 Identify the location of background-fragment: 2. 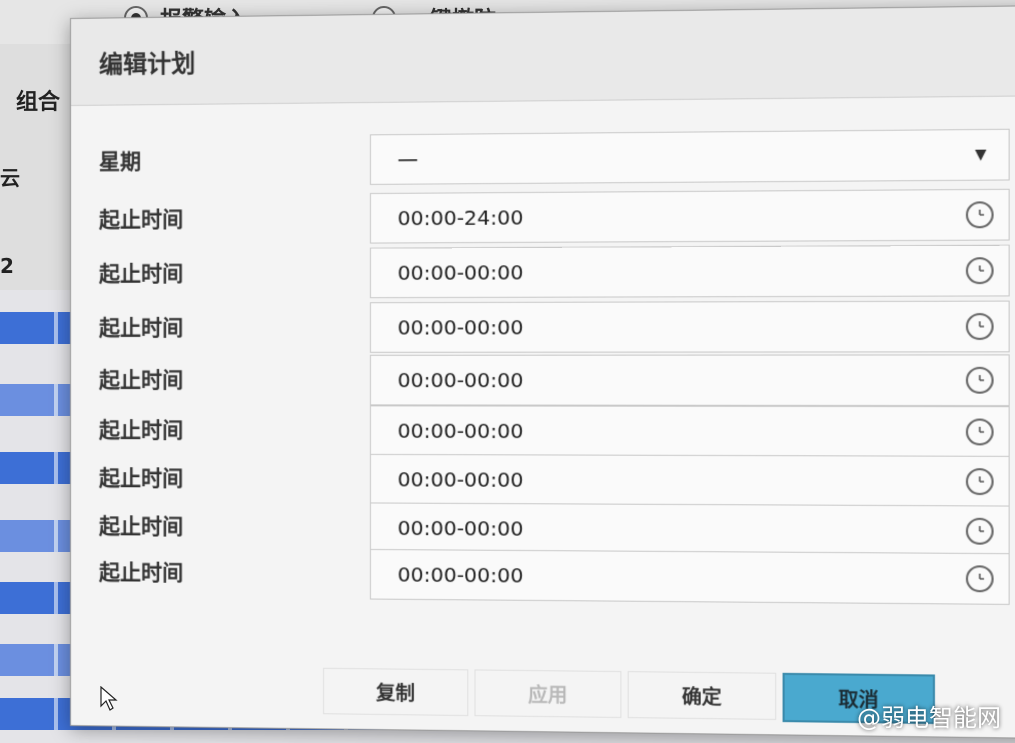
(7, 266).